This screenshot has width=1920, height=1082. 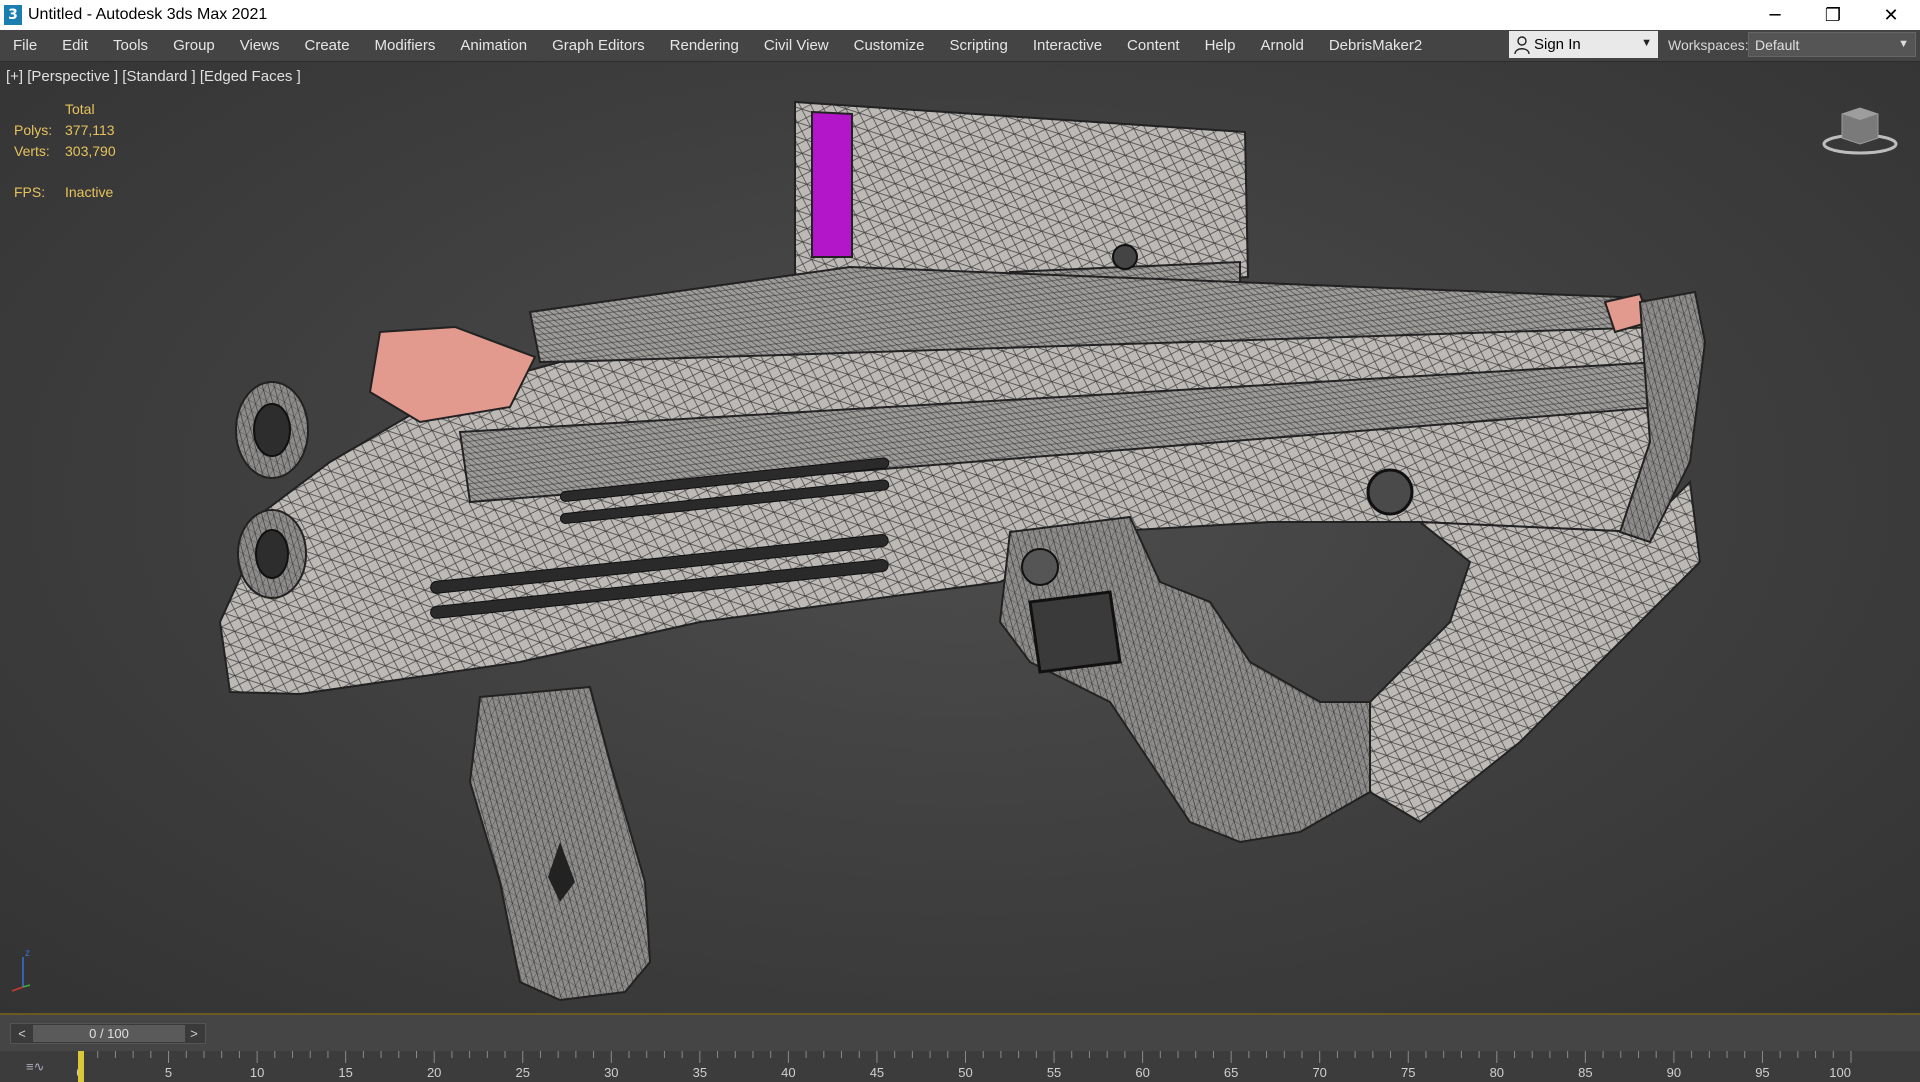 What do you see at coordinates (25, 45) in the screenshot?
I see `menu-file: File` at bounding box center [25, 45].